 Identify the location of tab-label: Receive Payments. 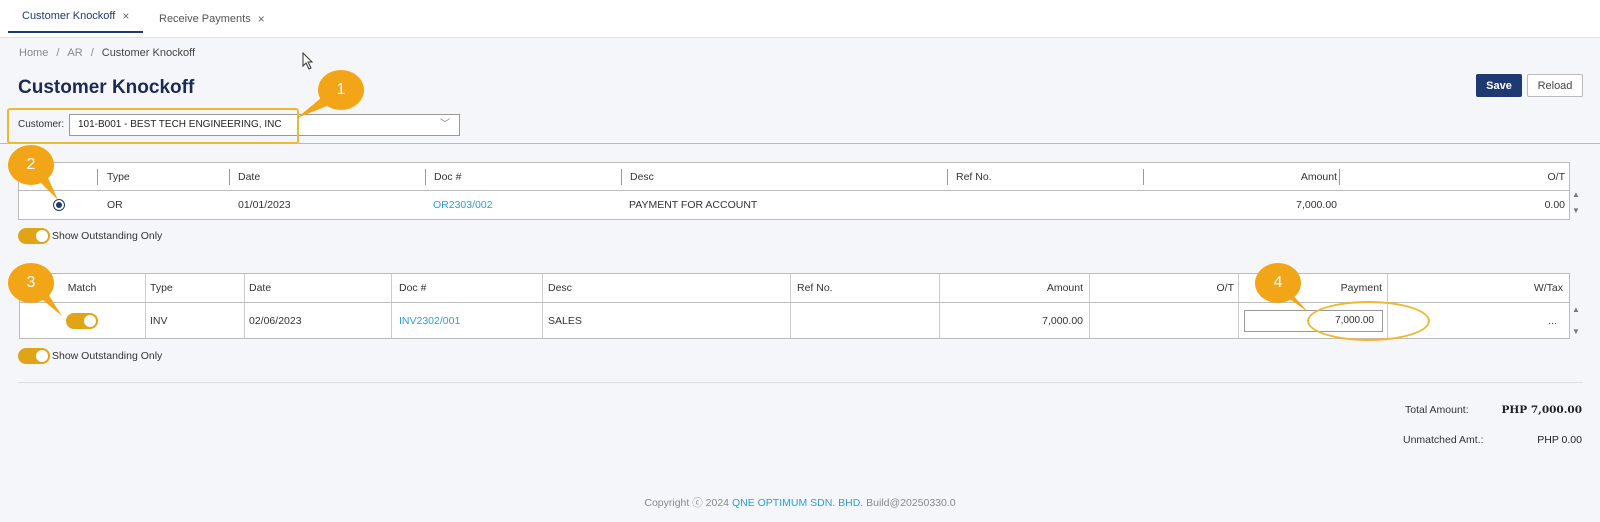
(205, 19).